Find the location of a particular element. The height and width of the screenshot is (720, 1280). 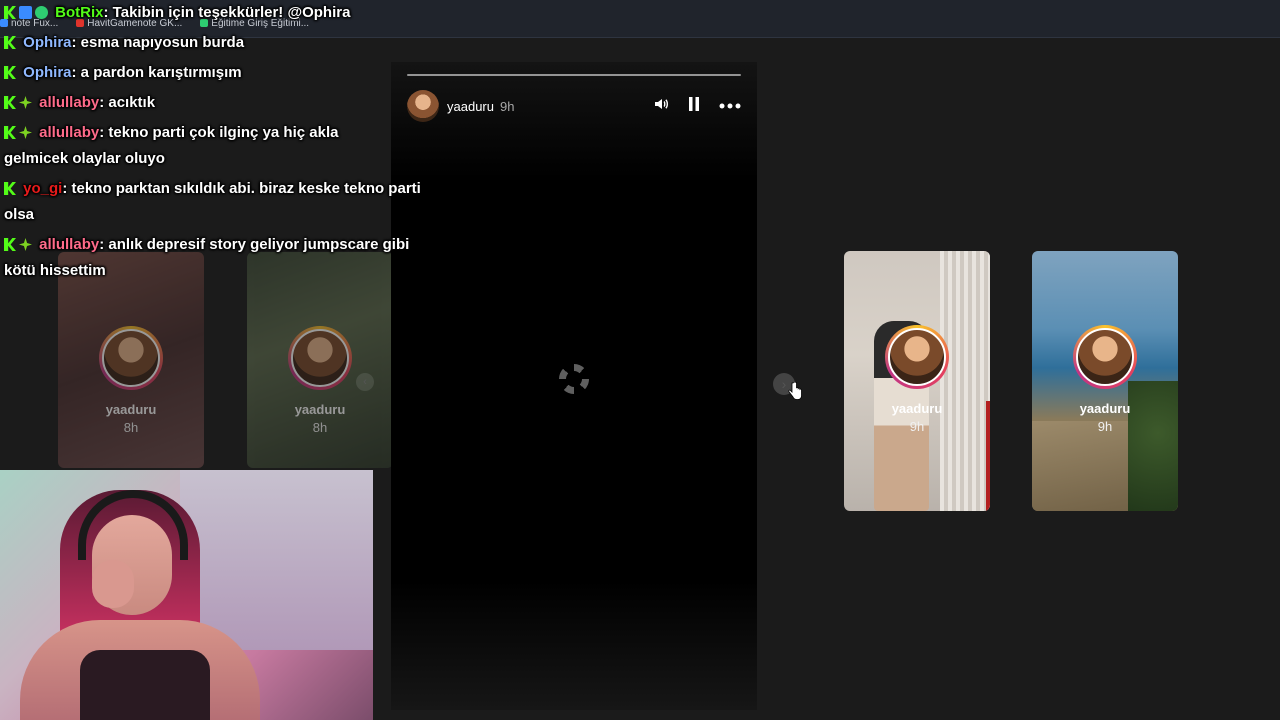

story-header: yaaduru 9h is located at coordinates (574, 106).